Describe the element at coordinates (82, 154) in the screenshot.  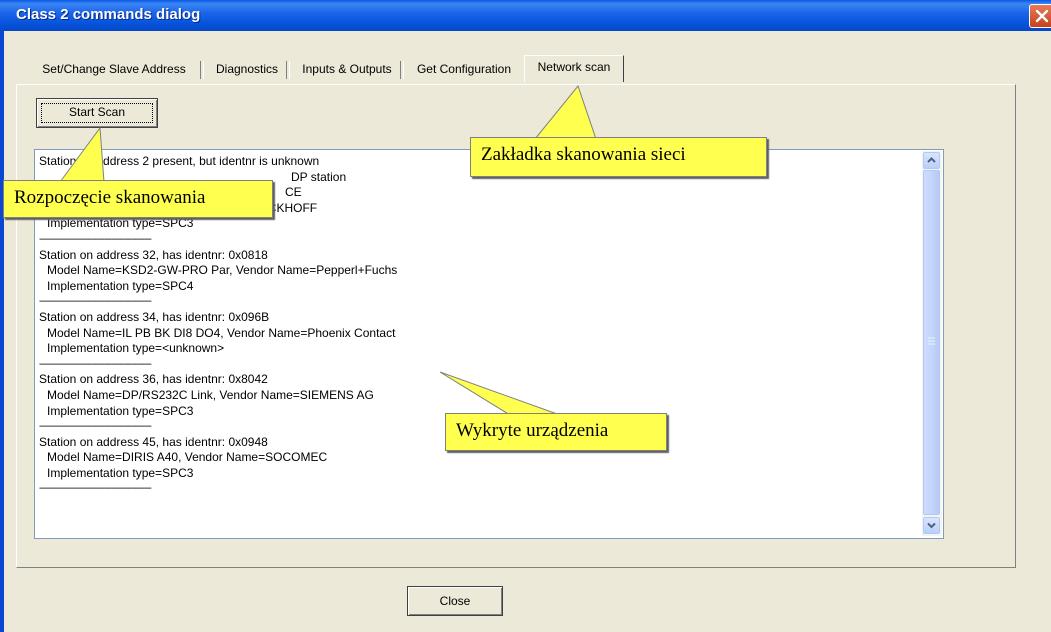
I see `callout-pointer-start-scan` at that location.